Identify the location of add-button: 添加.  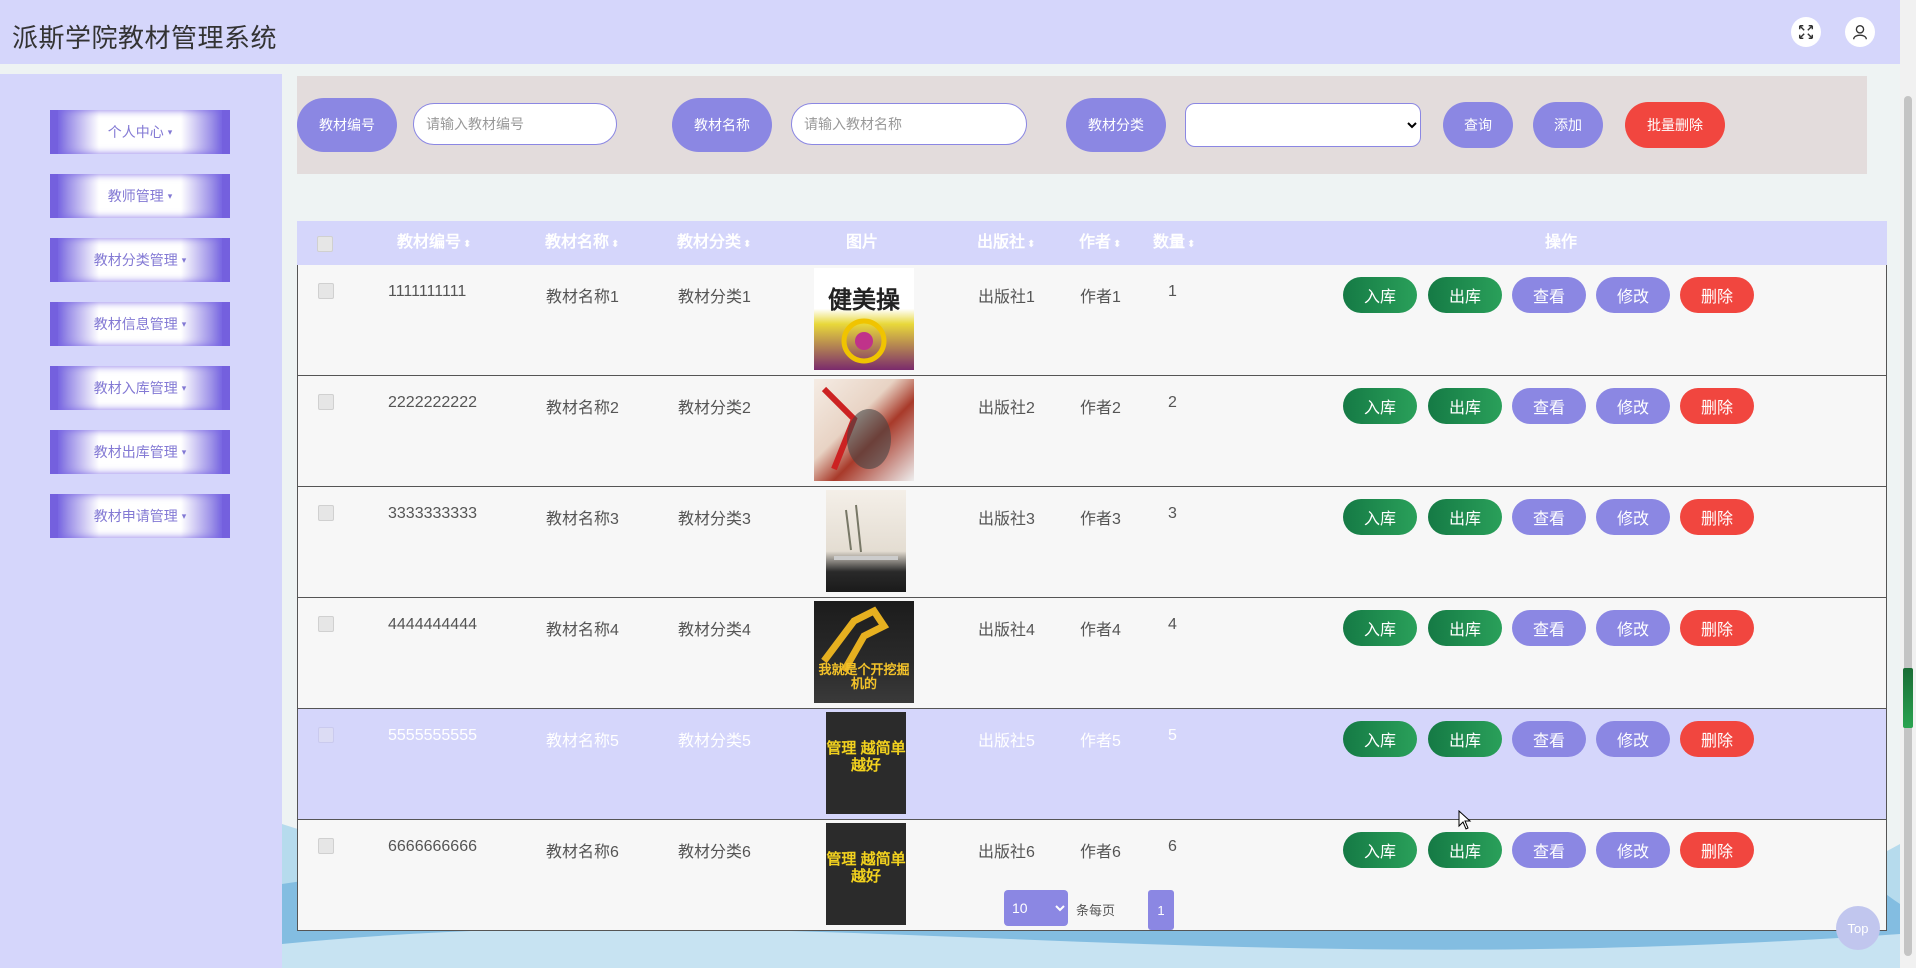
(1568, 125).